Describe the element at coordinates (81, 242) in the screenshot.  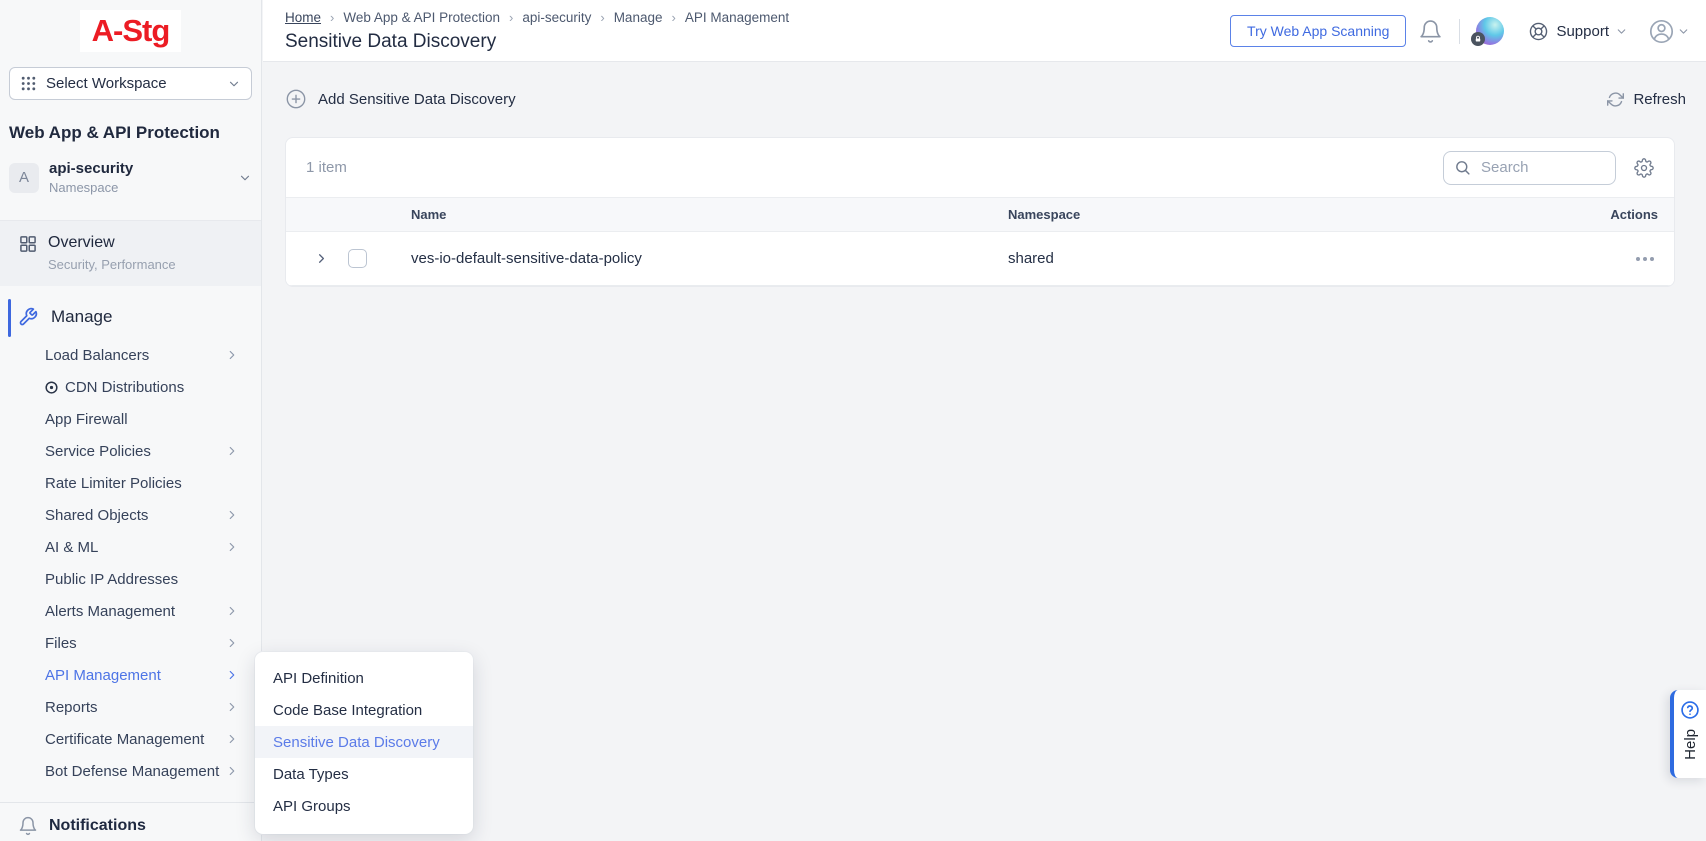
I see `overview-label: Overview` at that location.